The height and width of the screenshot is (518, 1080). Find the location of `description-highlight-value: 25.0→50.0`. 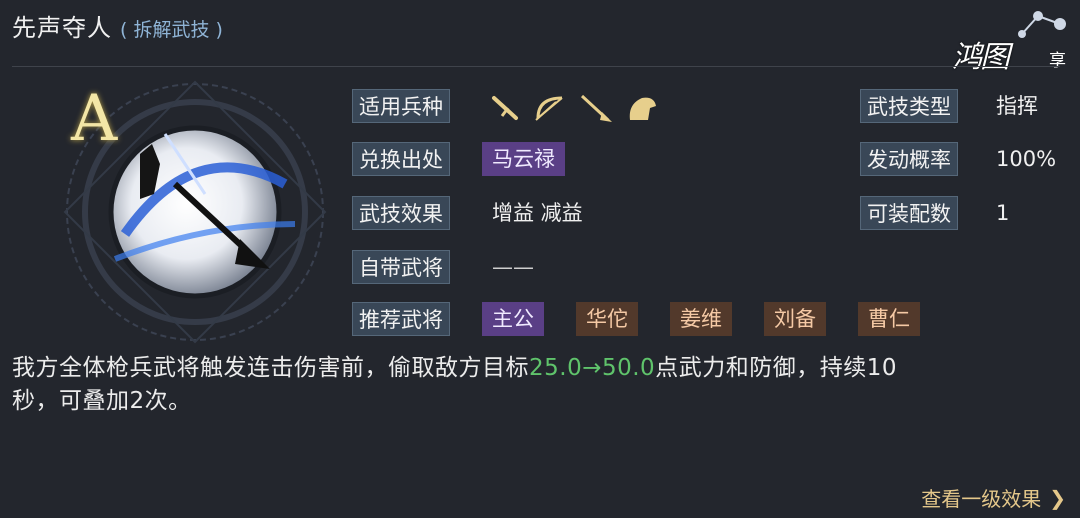

description-highlight-value: 25.0→50.0 is located at coordinates (592, 368).